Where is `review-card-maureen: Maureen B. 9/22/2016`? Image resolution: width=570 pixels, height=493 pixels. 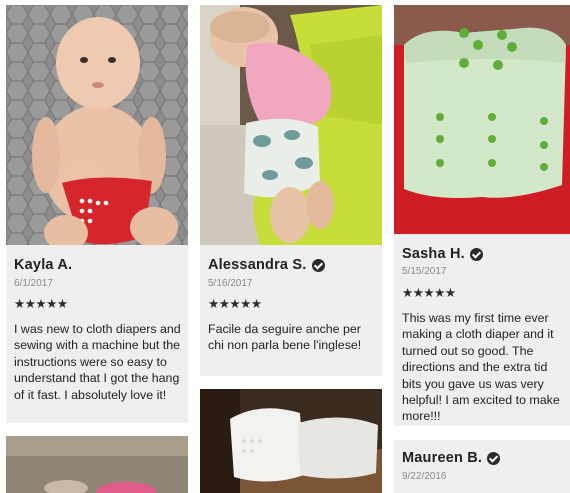
review-card-maureen: Maureen B. 9/22/2016 is located at coordinates (482, 466).